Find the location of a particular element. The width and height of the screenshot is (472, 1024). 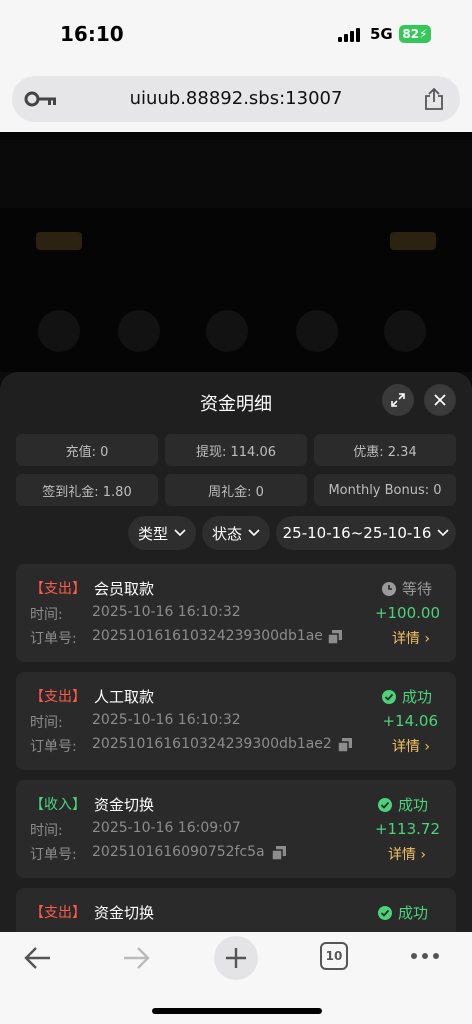

close-button is located at coordinates (440, 400).